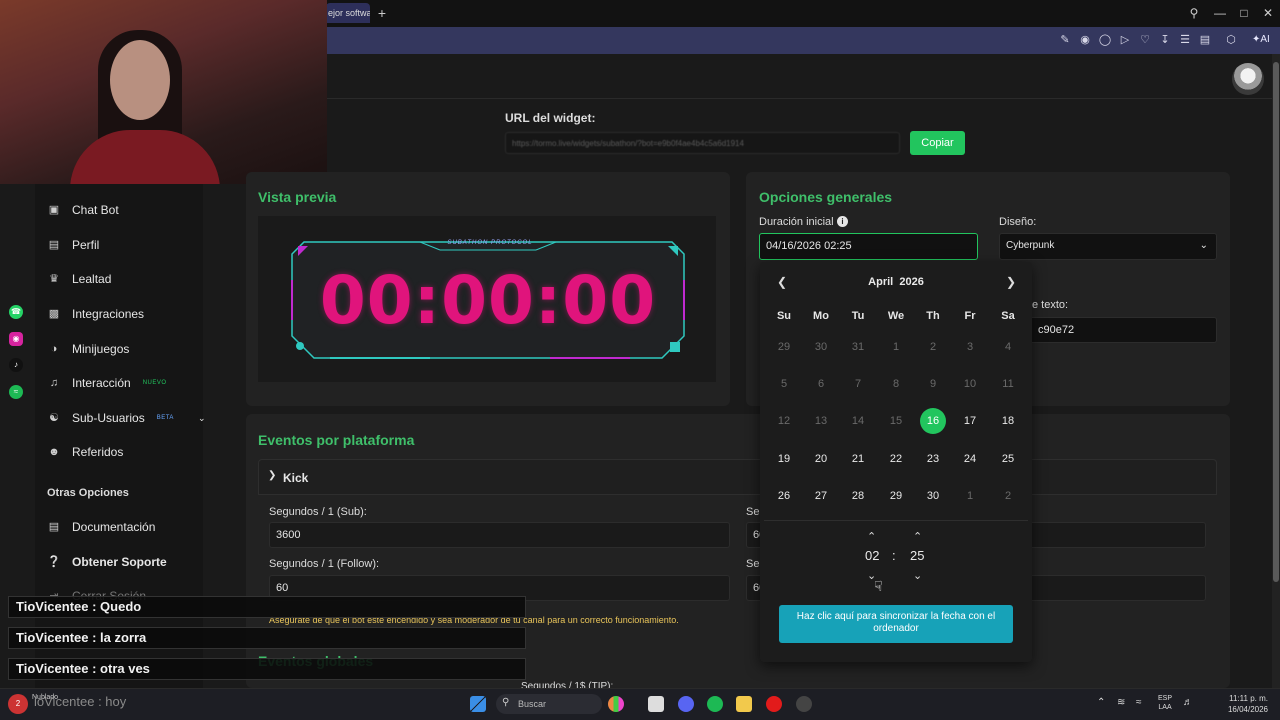 The height and width of the screenshot is (720, 1280). What do you see at coordinates (16, 392) in the screenshot?
I see `spotify-icon: ≈` at bounding box center [16, 392].